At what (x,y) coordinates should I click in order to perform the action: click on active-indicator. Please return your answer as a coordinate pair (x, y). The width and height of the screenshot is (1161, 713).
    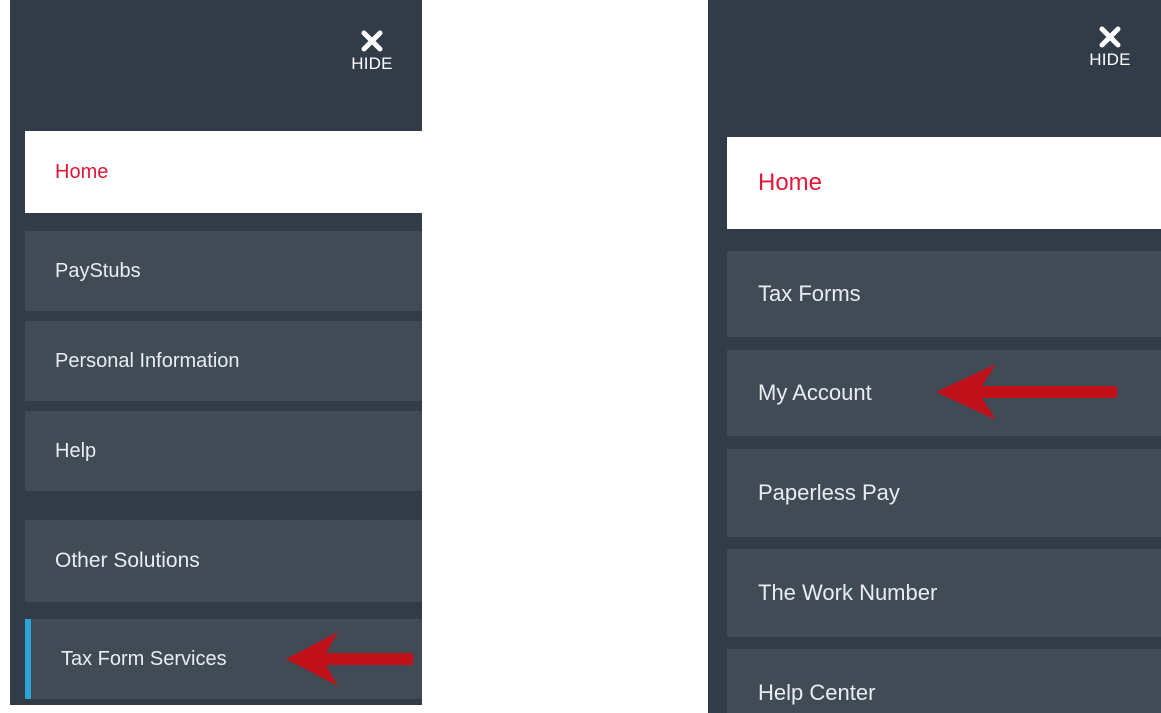
    Looking at the image, I should click on (28, 659).